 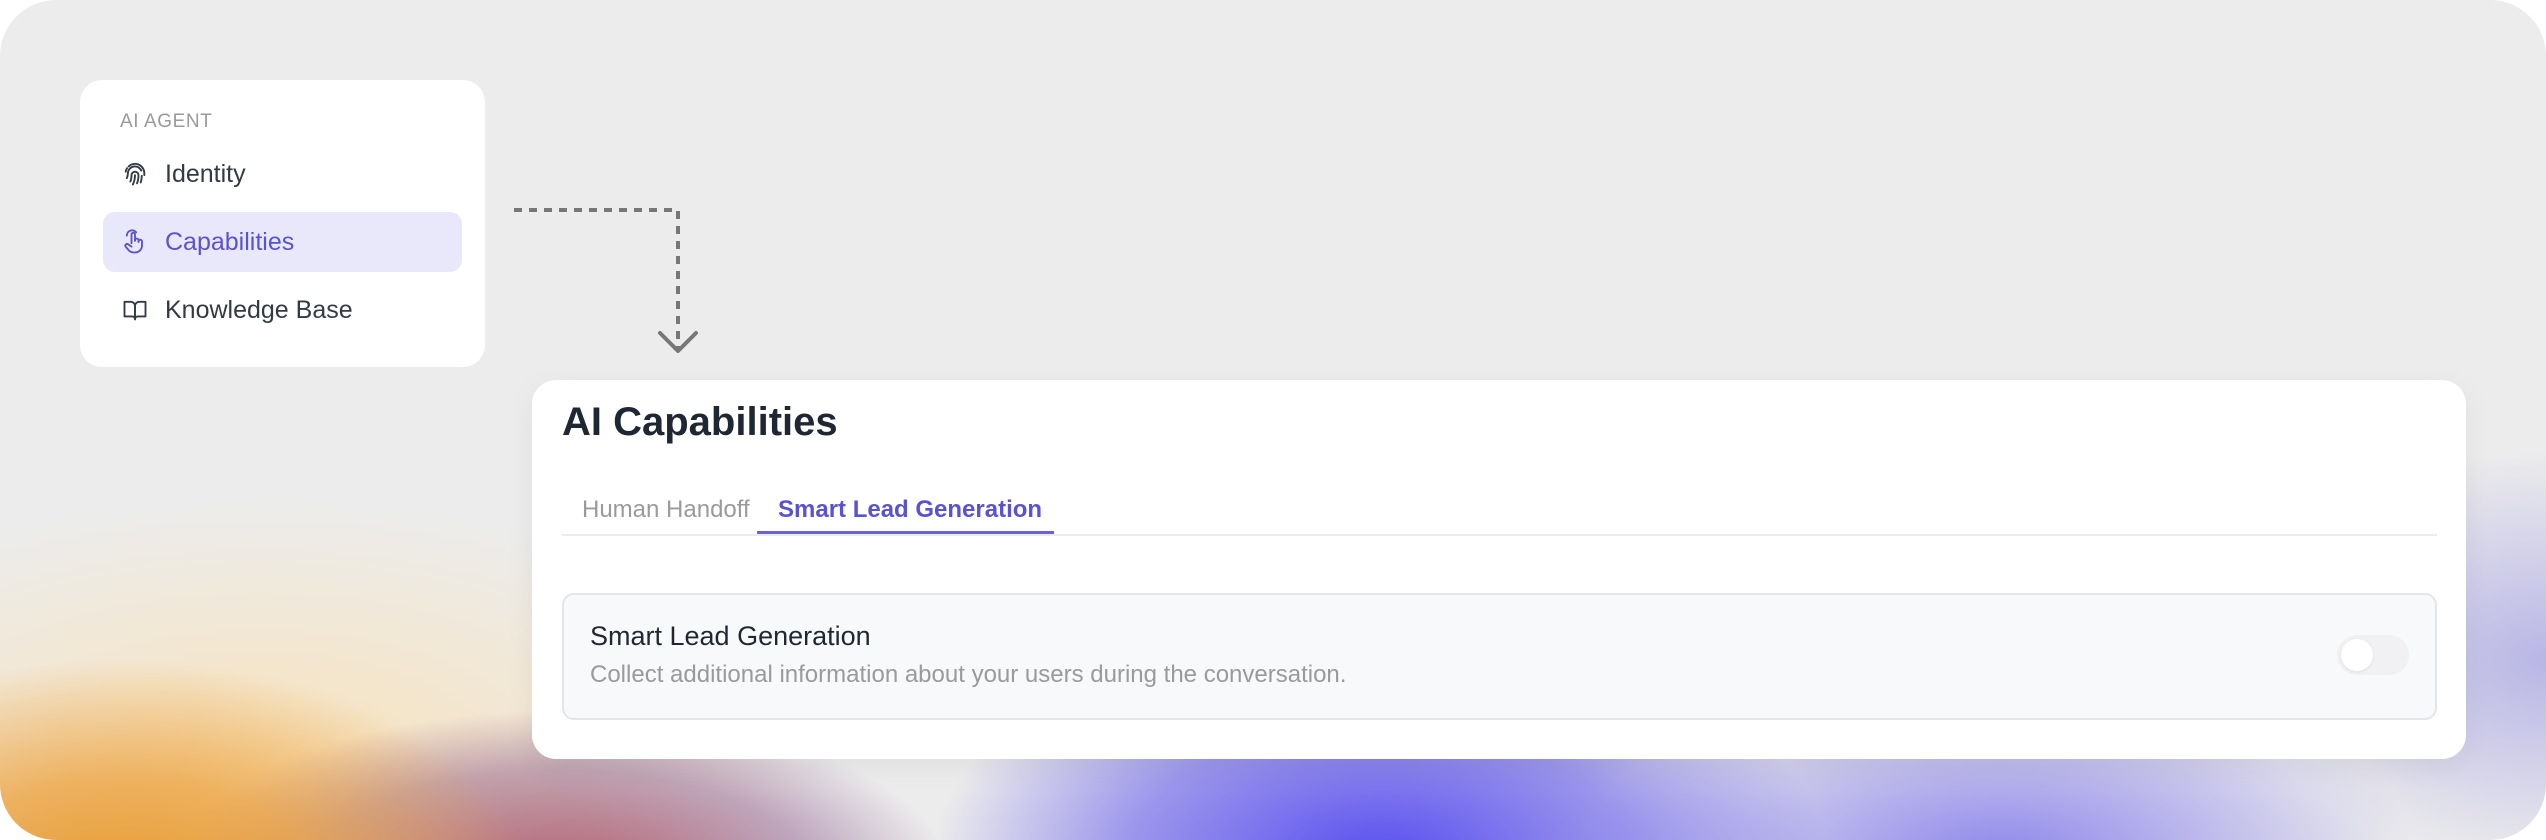 What do you see at coordinates (259, 309) in the screenshot?
I see `sidebar-item-label: Knowledge Base` at bounding box center [259, 309].